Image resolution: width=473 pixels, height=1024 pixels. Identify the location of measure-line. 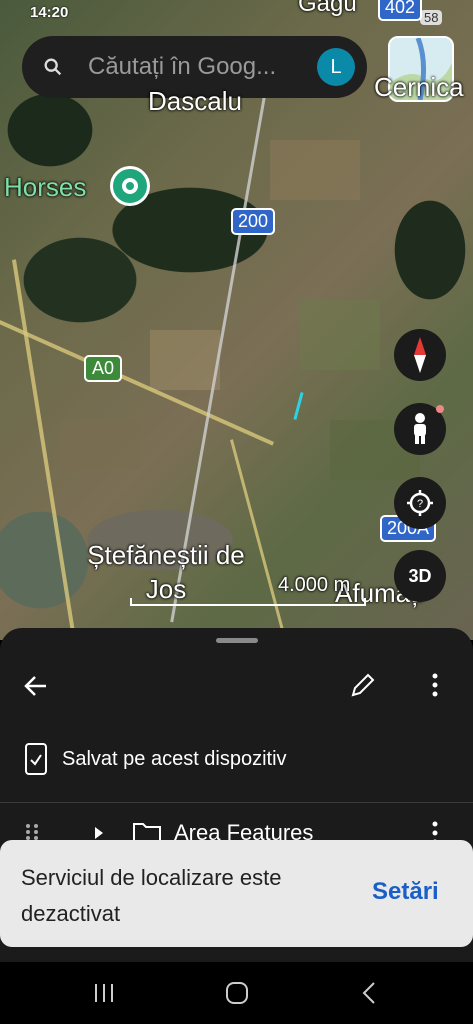
(298, 406).